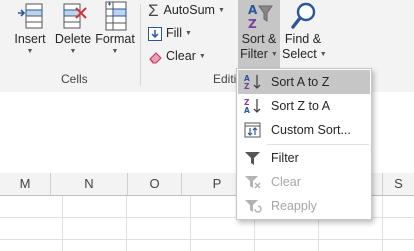  I want to click on menu-item-label: Sort Z to A, so click(301, 106).